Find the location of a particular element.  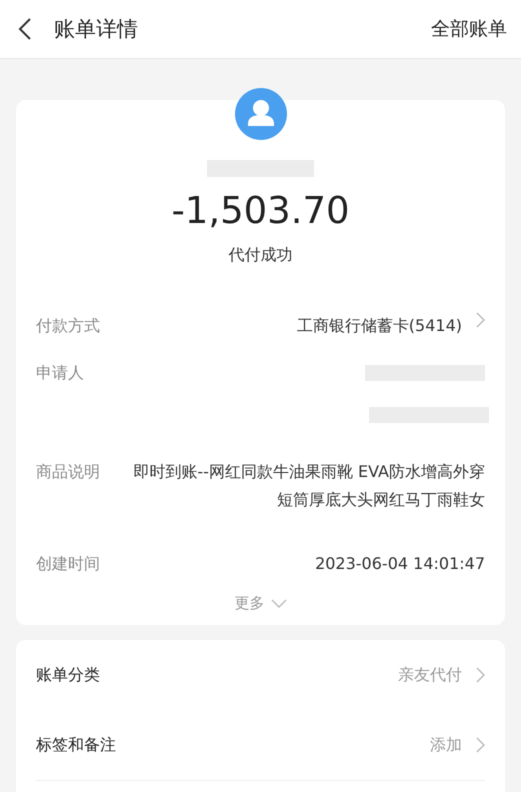

amount: -1,503.70 is located at coordinates (260, 211).